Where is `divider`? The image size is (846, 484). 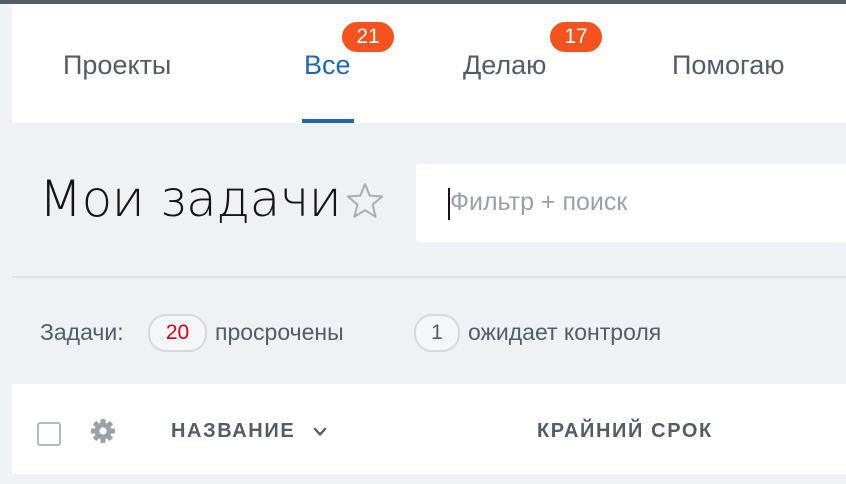
divider is located at coordinates (429, 277).